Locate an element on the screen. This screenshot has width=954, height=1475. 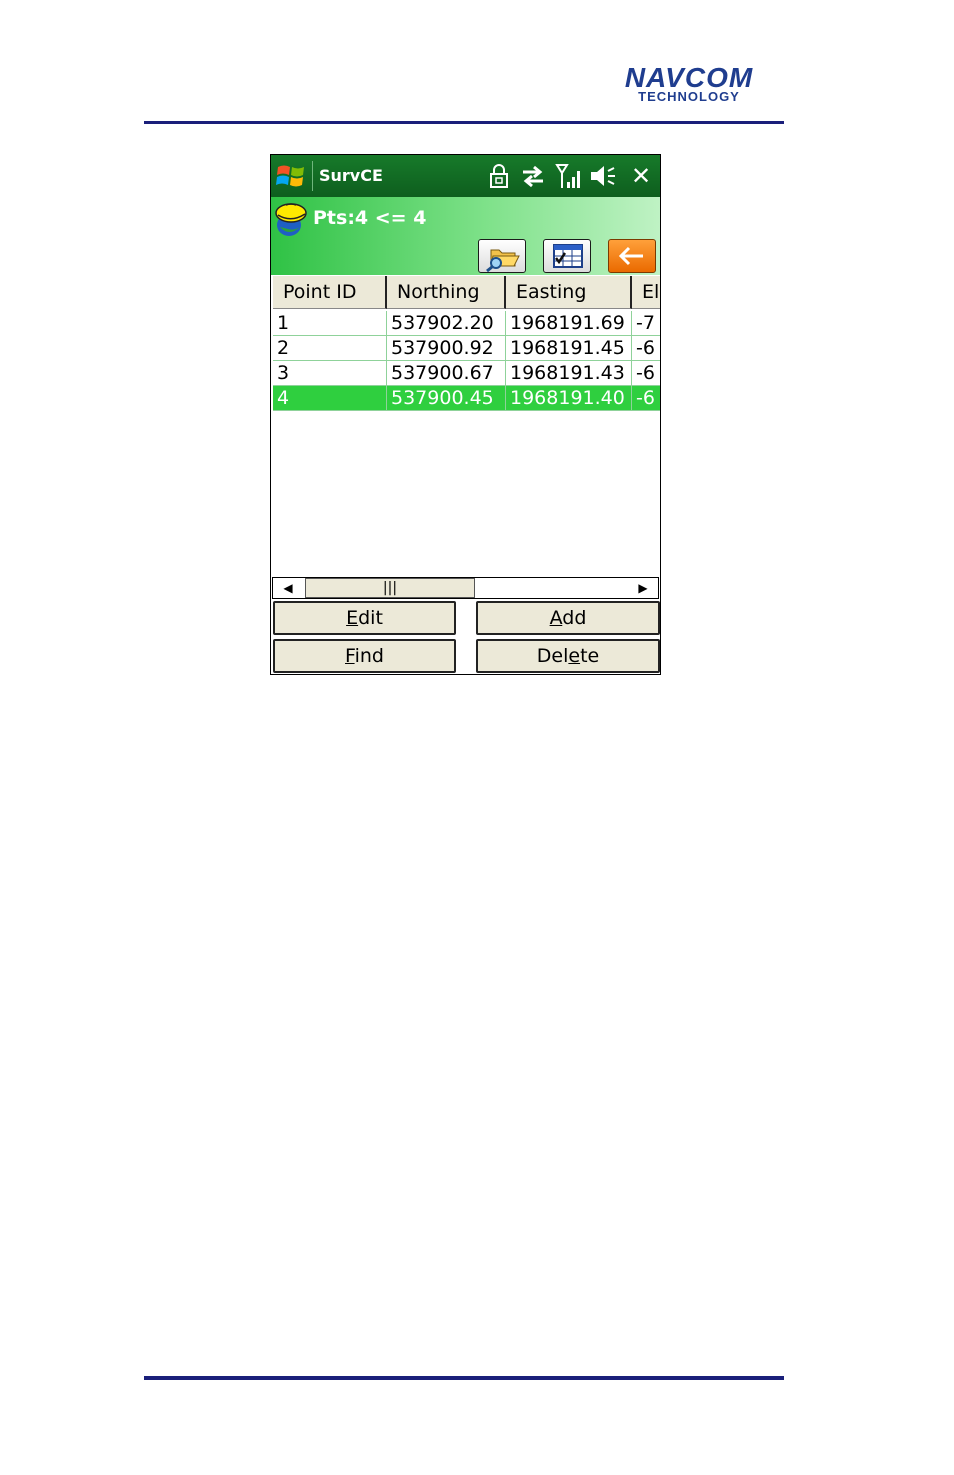
find-button: Find is located at coordinates (364, 656).